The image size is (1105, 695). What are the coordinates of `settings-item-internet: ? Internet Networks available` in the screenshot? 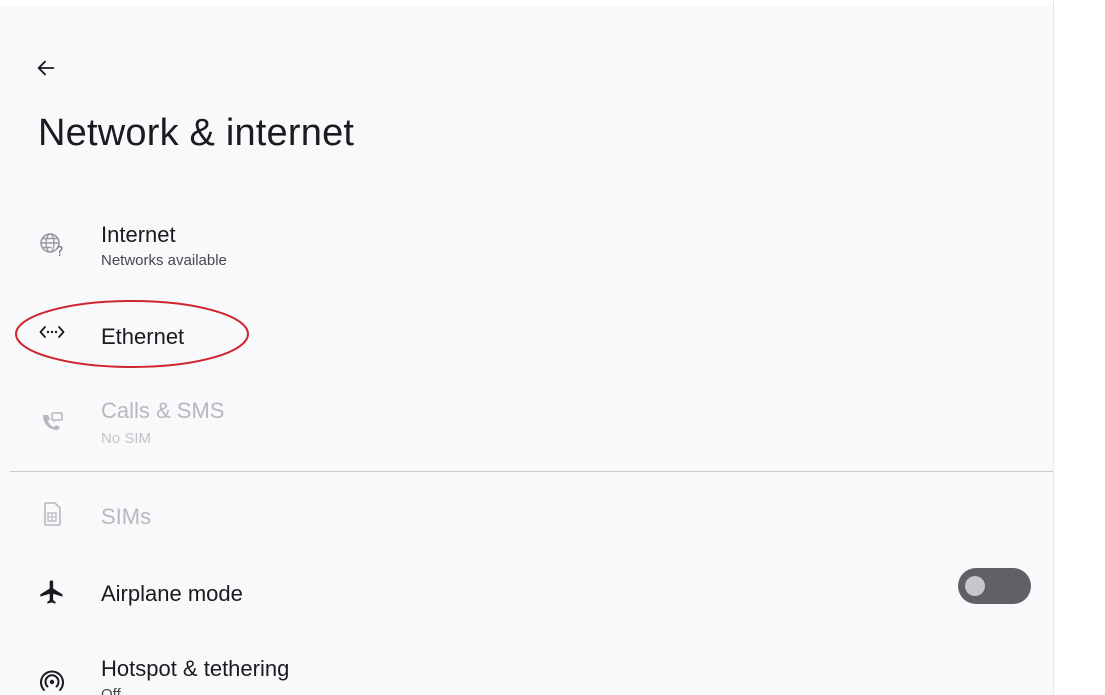 It's located at (526, 242).